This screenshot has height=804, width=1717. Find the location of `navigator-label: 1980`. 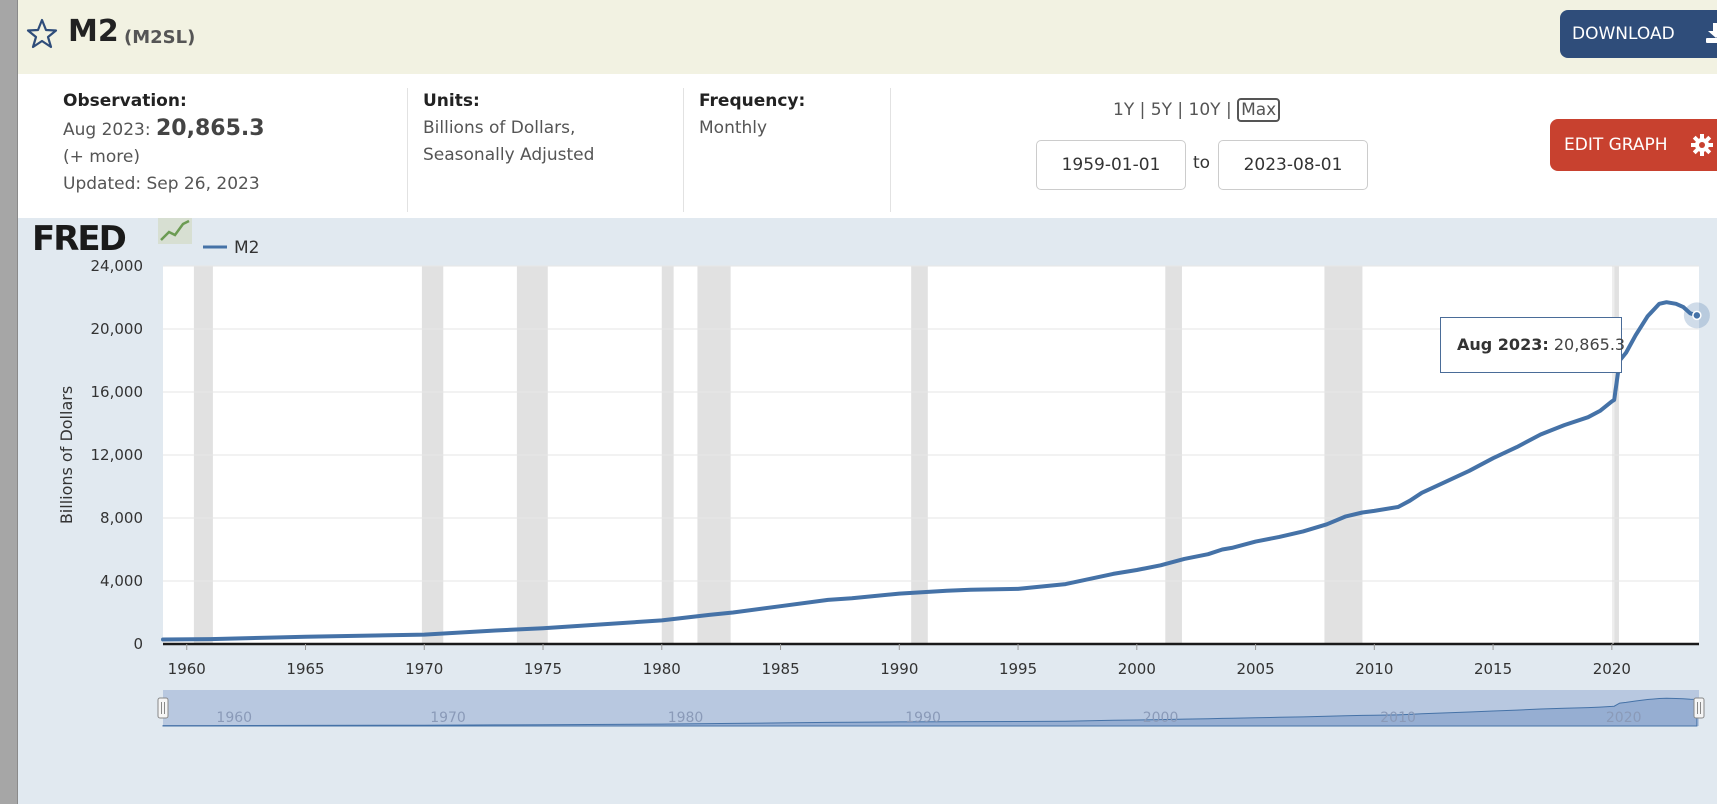

navigator-label: 1980 is located at coordinates (686, 718).